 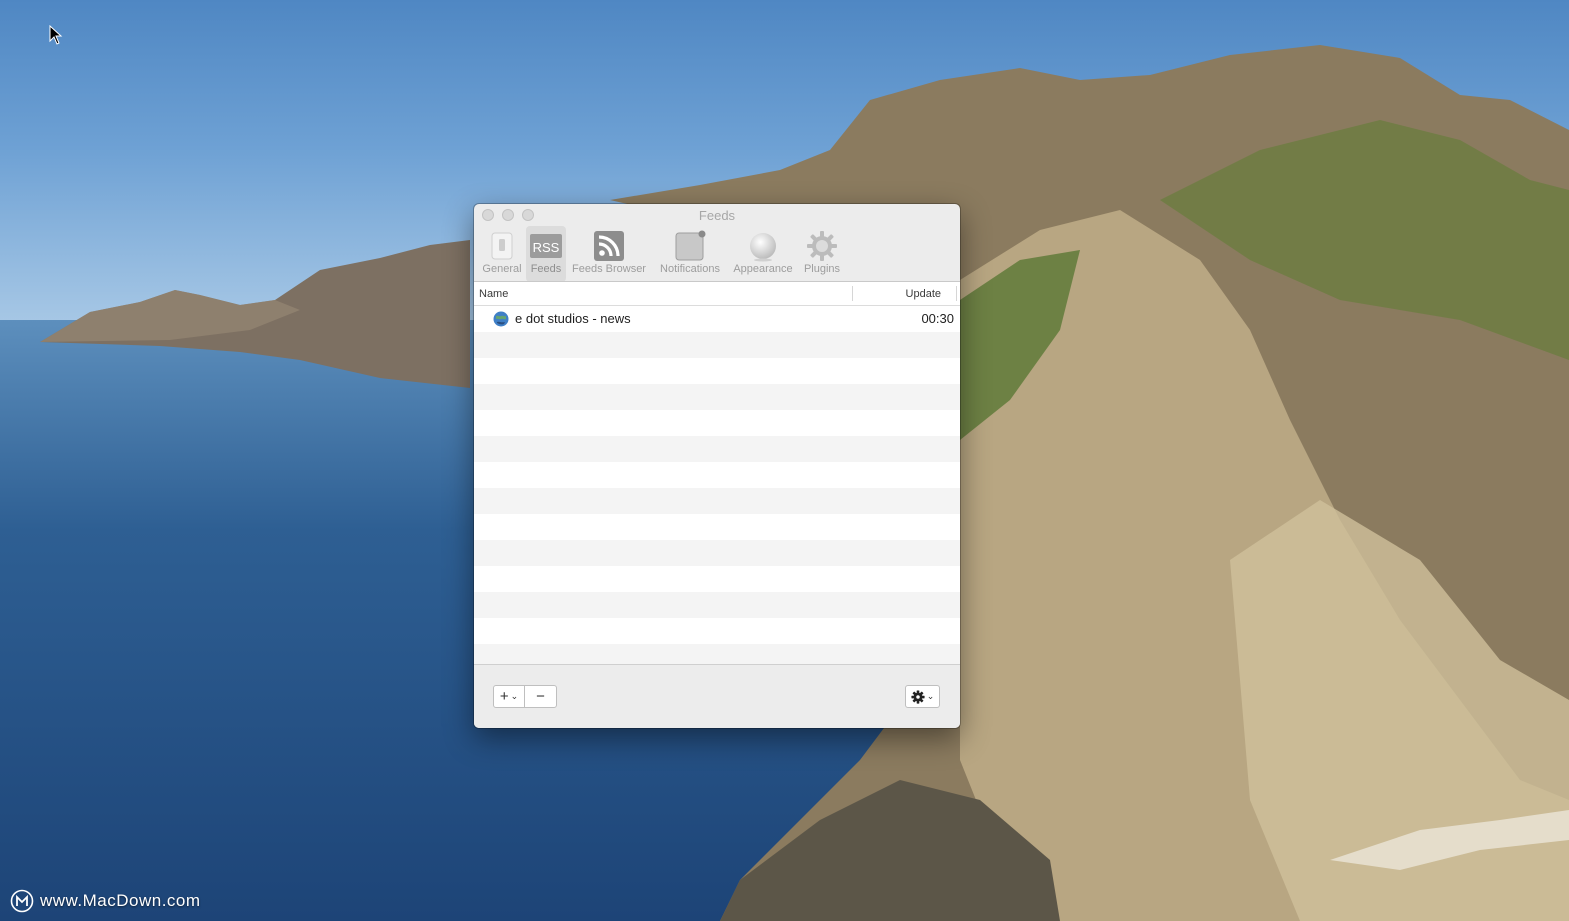 What do you see at coordinates (22, 901) in the screenshot?
I see `macdown-logo-icon` at bounding box center [22, 901].